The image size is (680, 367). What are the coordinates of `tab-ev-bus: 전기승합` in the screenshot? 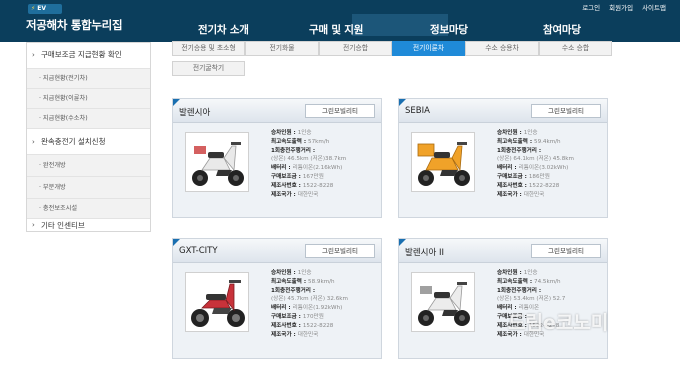 It's located at (355, 48).